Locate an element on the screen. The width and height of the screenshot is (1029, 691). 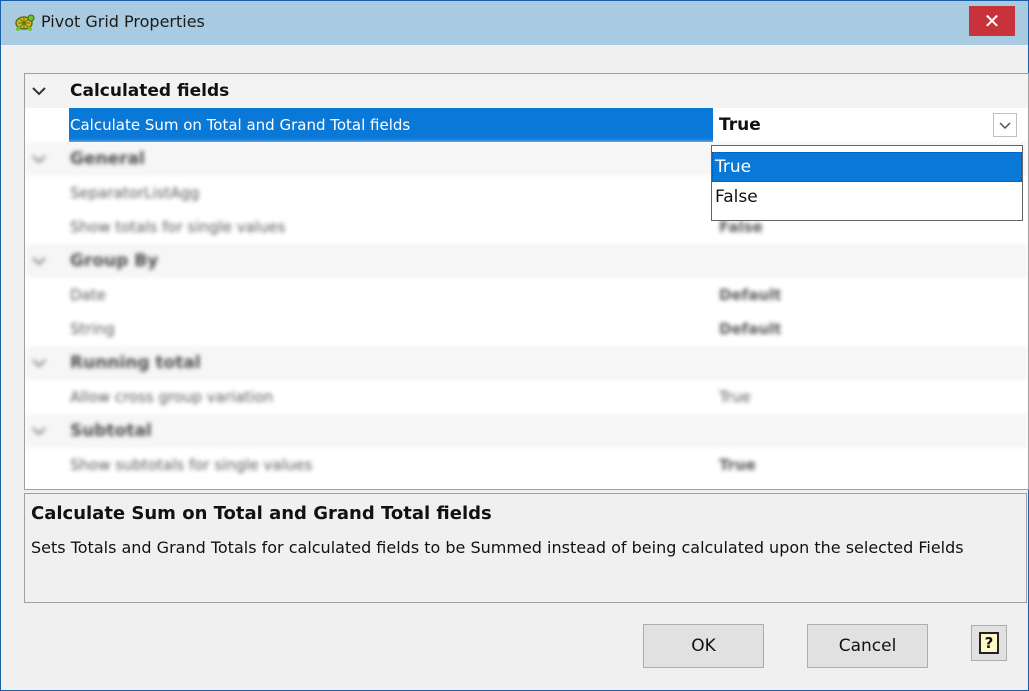
property-label: String is located at coordinates (92, 329).